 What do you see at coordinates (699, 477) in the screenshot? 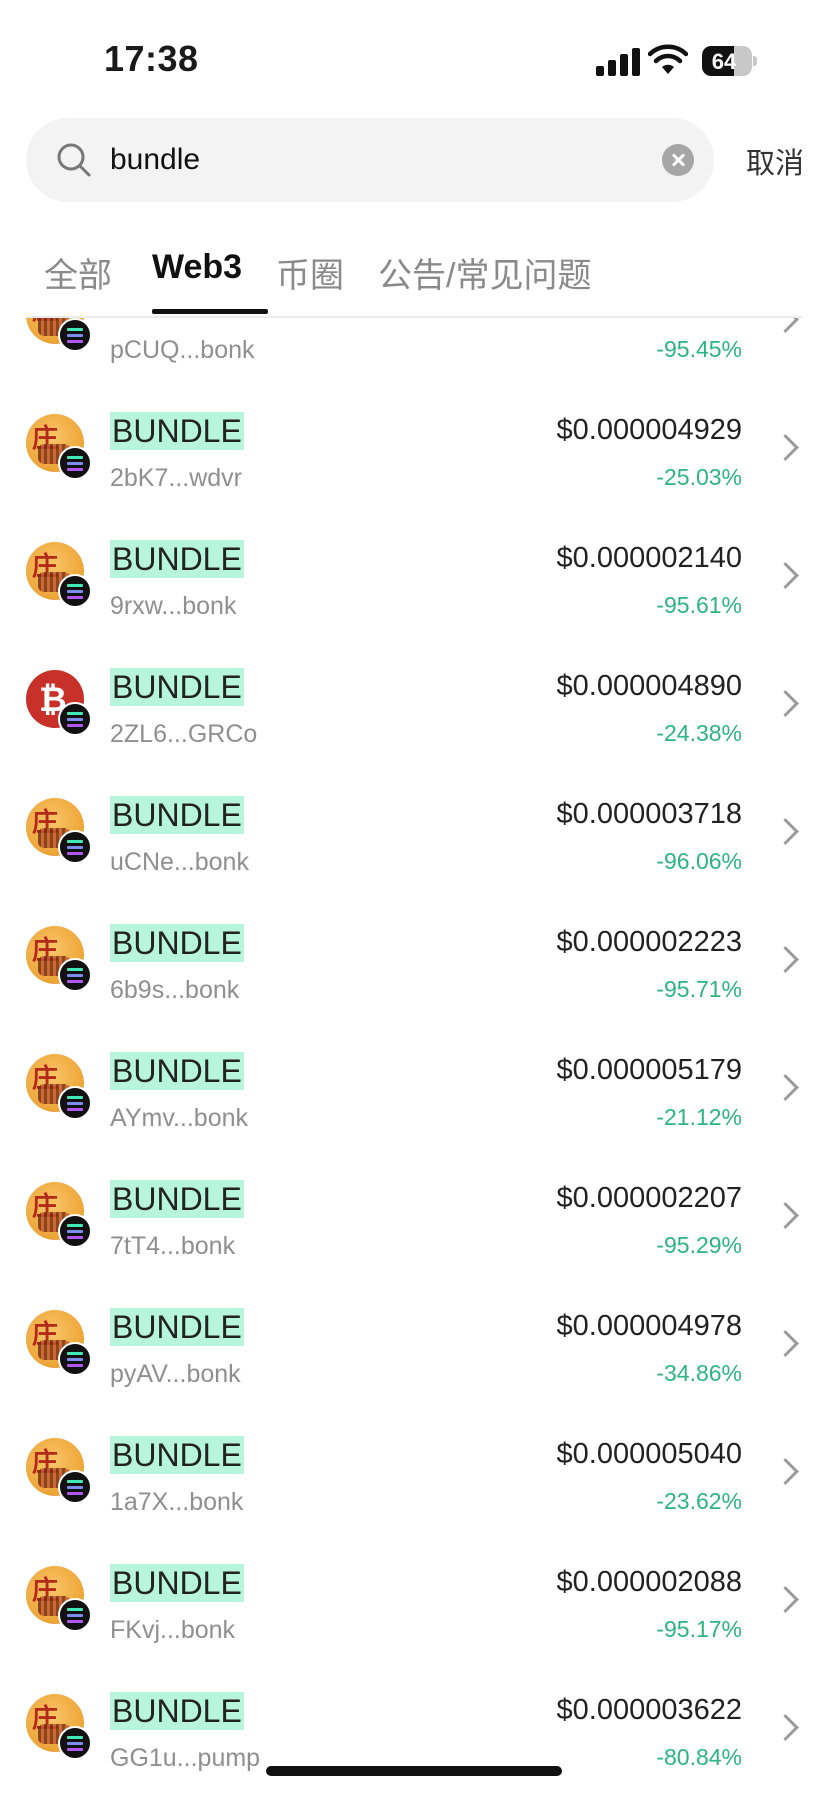
I see `token-price-change: -25.03%` at bounding box center [699, 477].